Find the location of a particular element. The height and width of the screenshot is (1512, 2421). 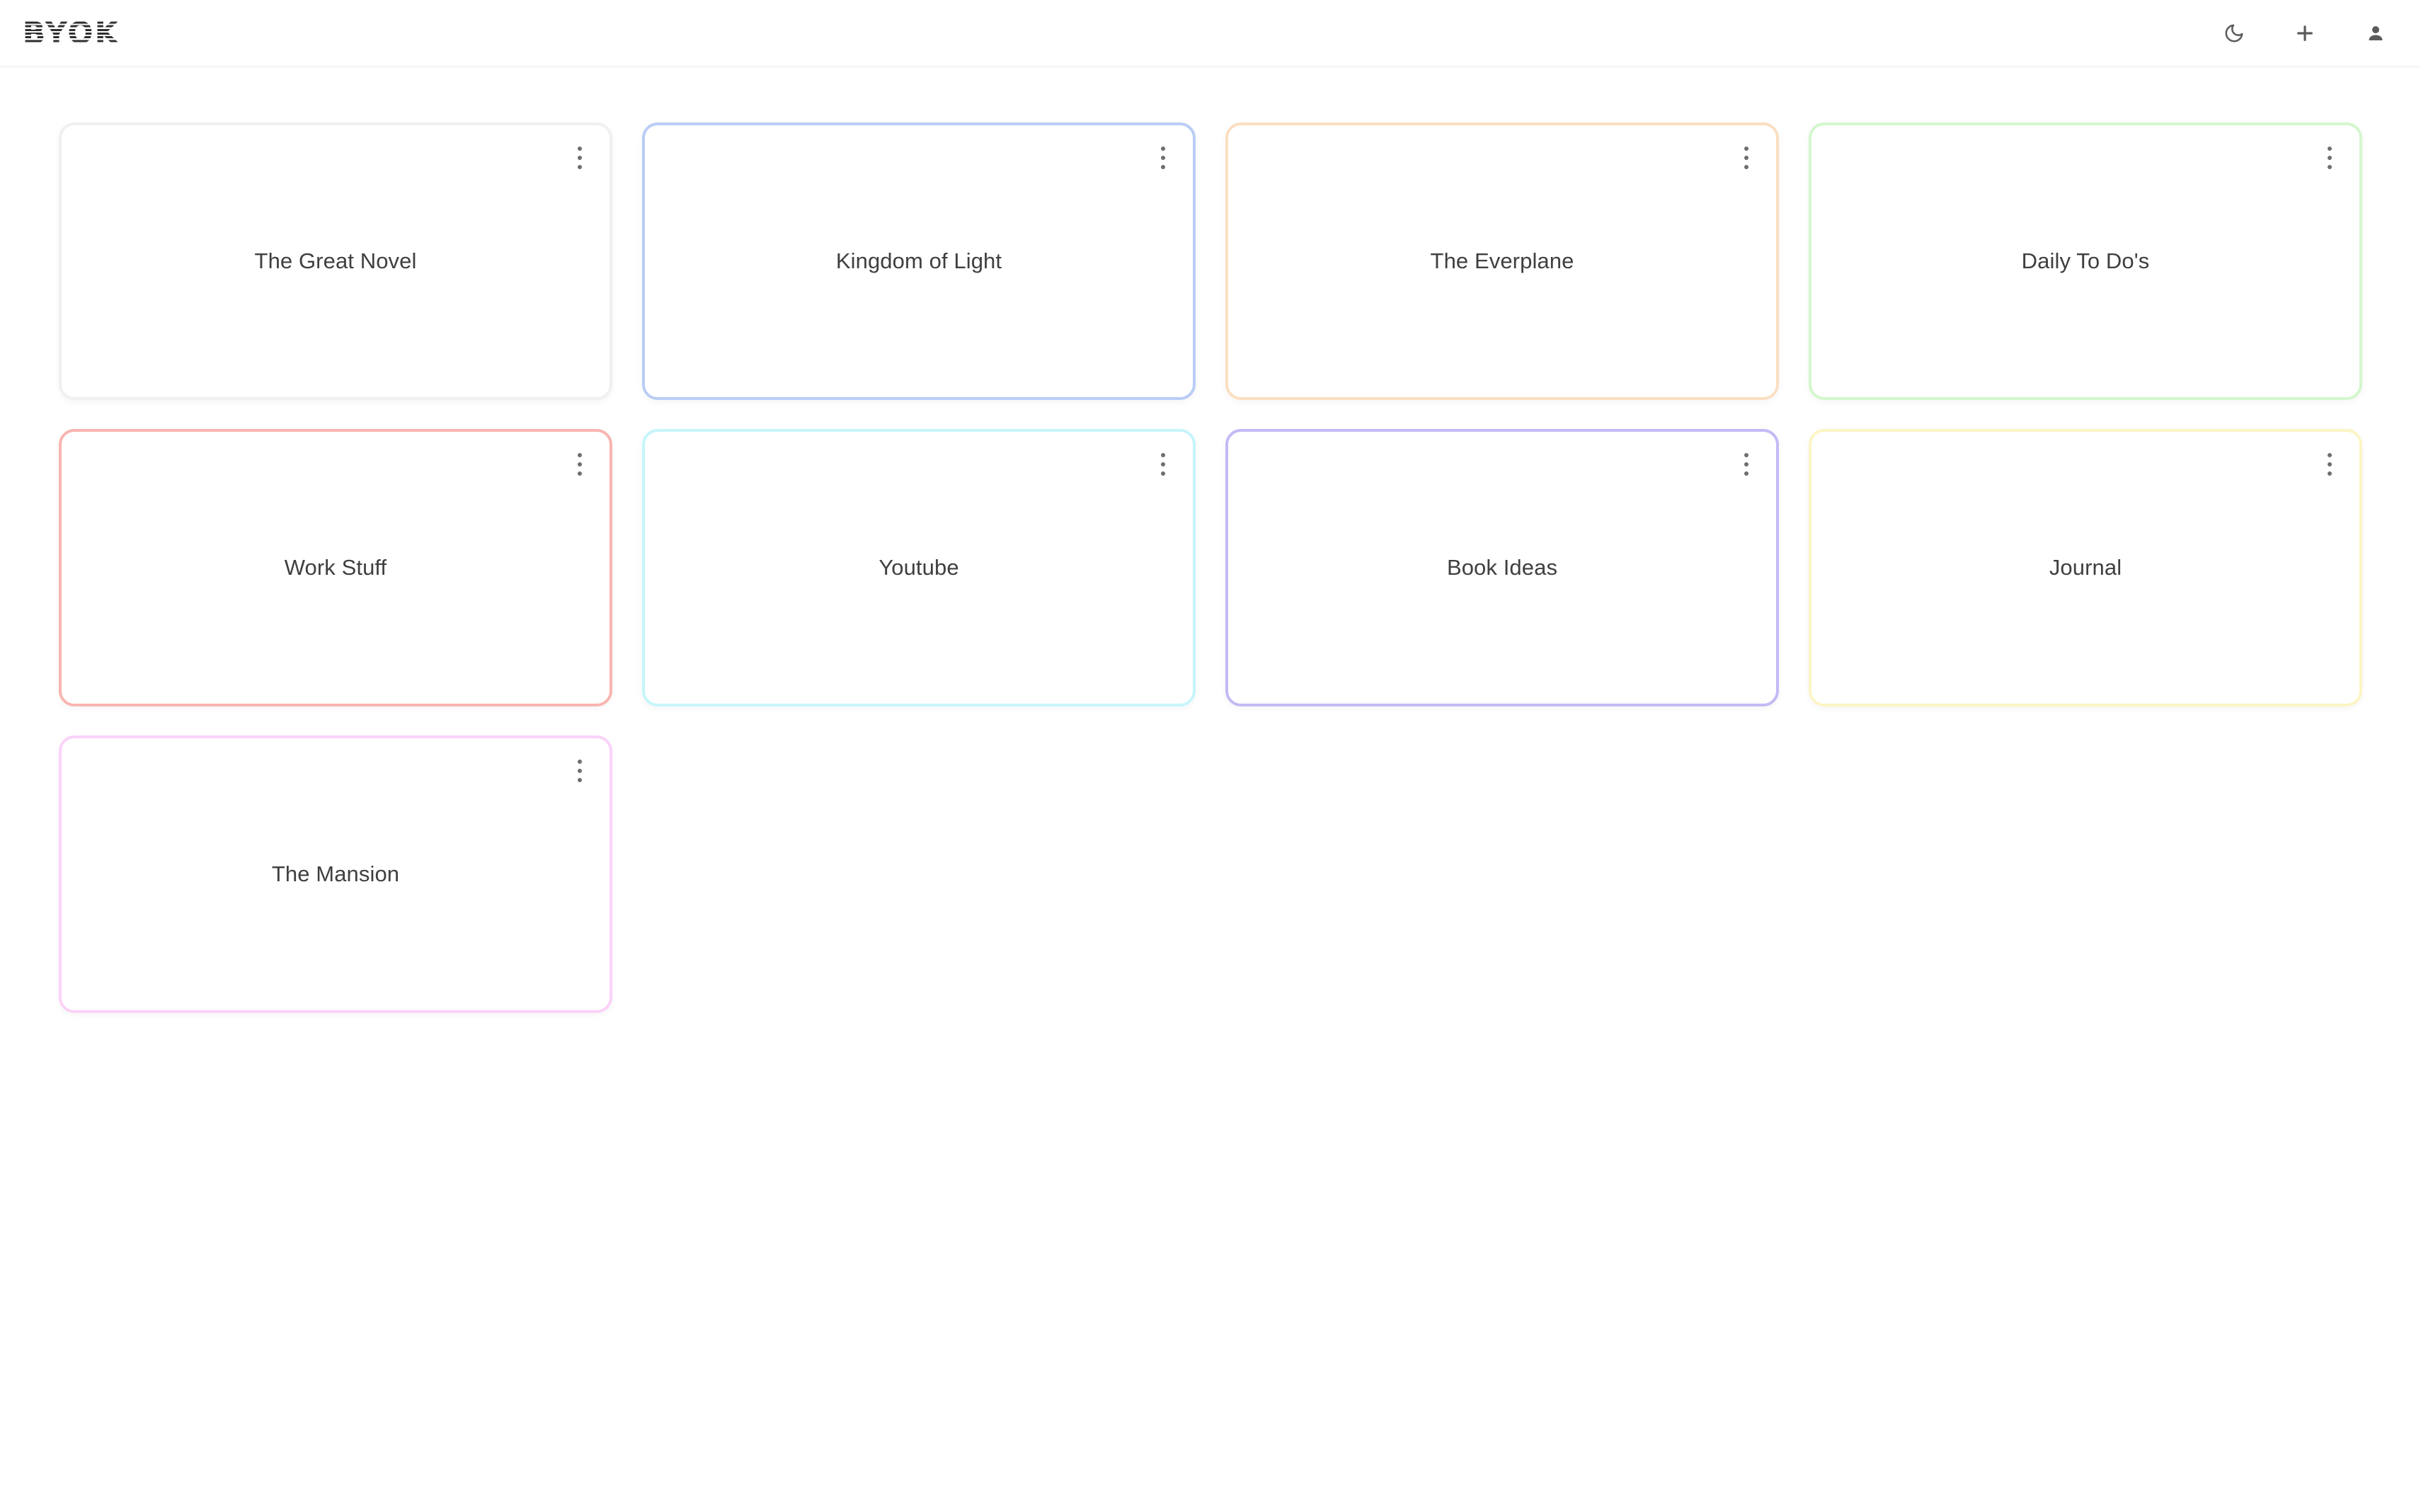

notebook-card: Work Stuff is located at coordinates (335, 567).